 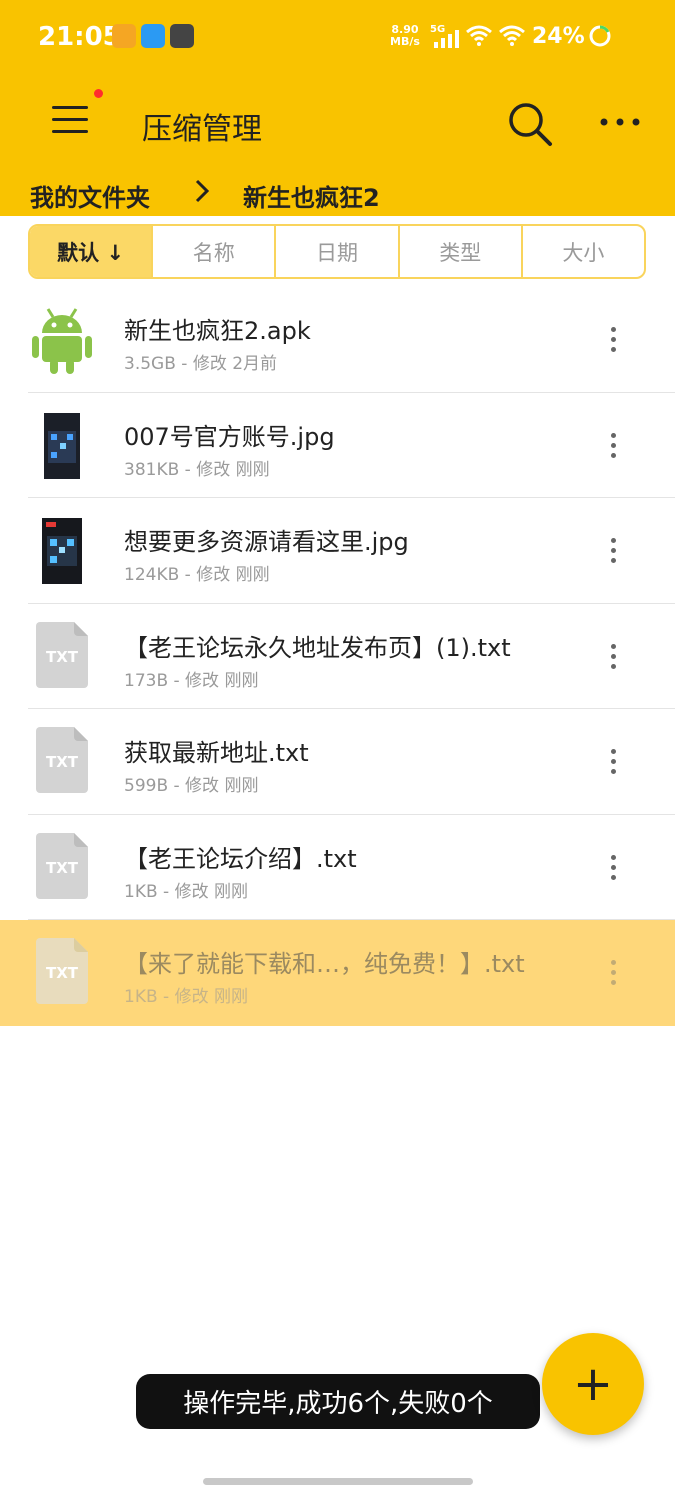 What do you see at coordinates (266, 542) in the screenshot?
I see `file-name: 想要更多资源请看这里.jpg` at bounding box center [266, 542].